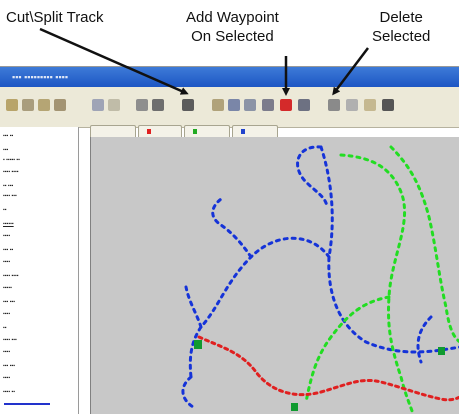 The width and height of the screenshot is (459, 414). What do you see at coordinates (229, 77) in the screenshot?
I see `window-title-bar: ▪▪▪ ▪▪▪▪▪▪▪▪▪ ▪▪▪▪` at bounding box center [229, 77].